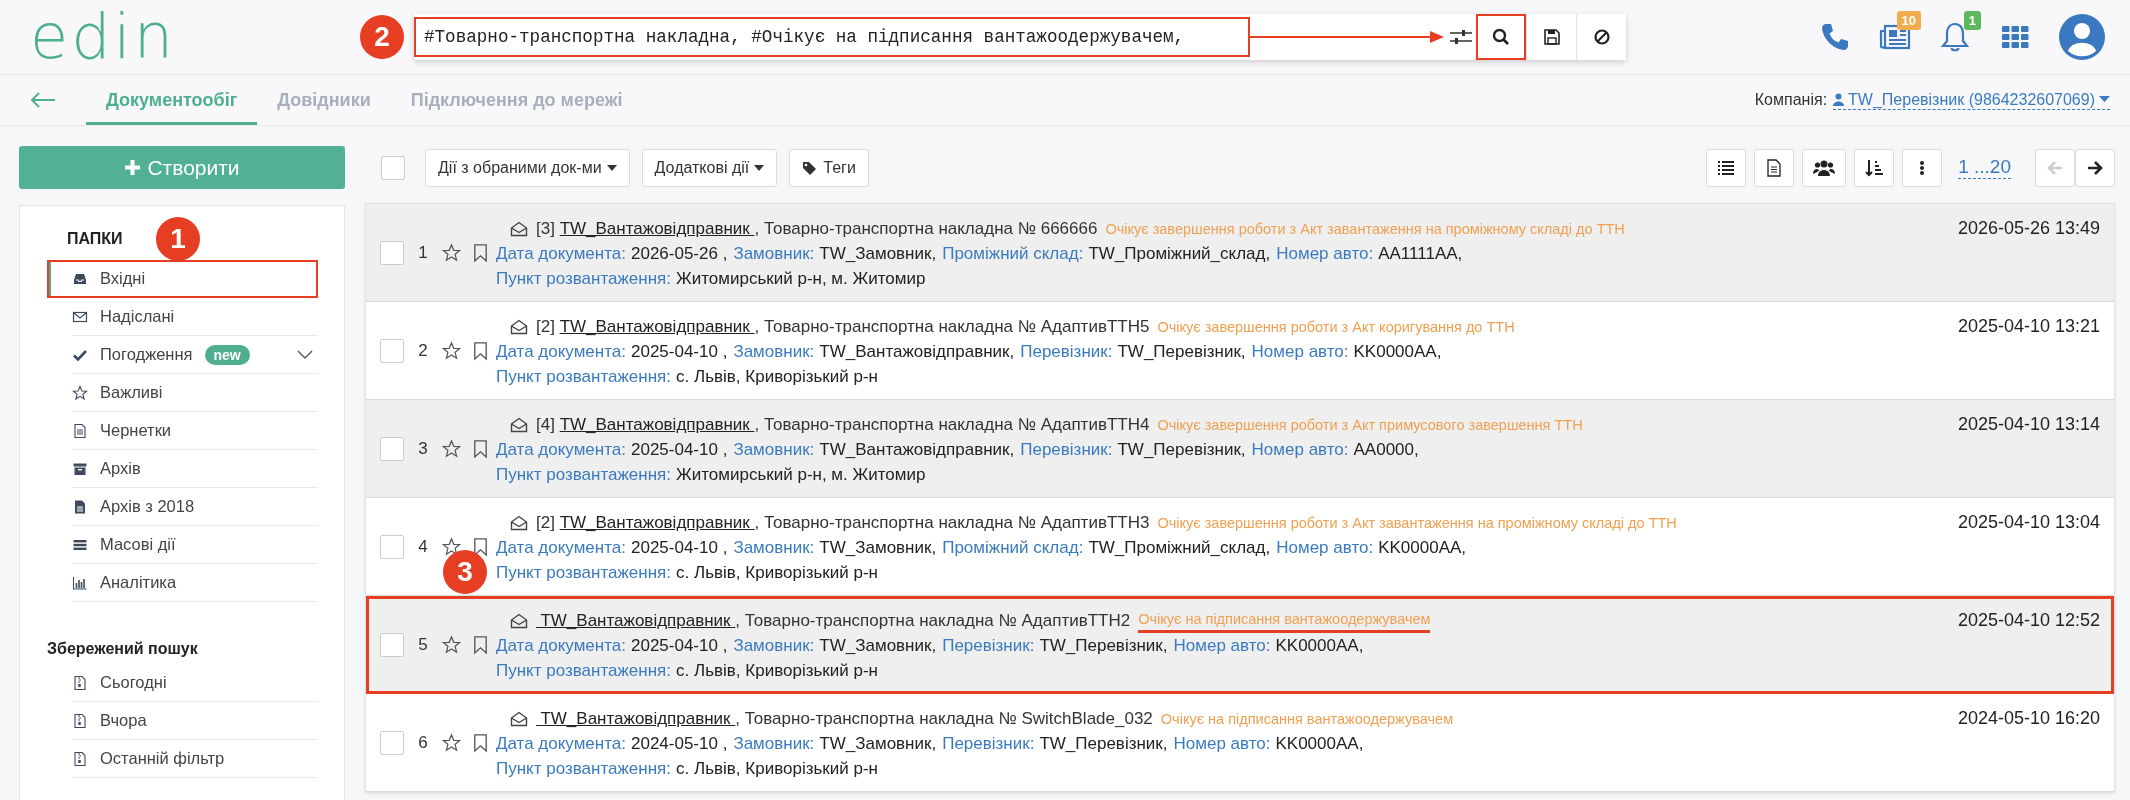 This screenshot has height=800, width=2130. Describe the element at coordinates (195, 759) in the screenshot. I see `saved-search-item: Останній фільтр` at that location.